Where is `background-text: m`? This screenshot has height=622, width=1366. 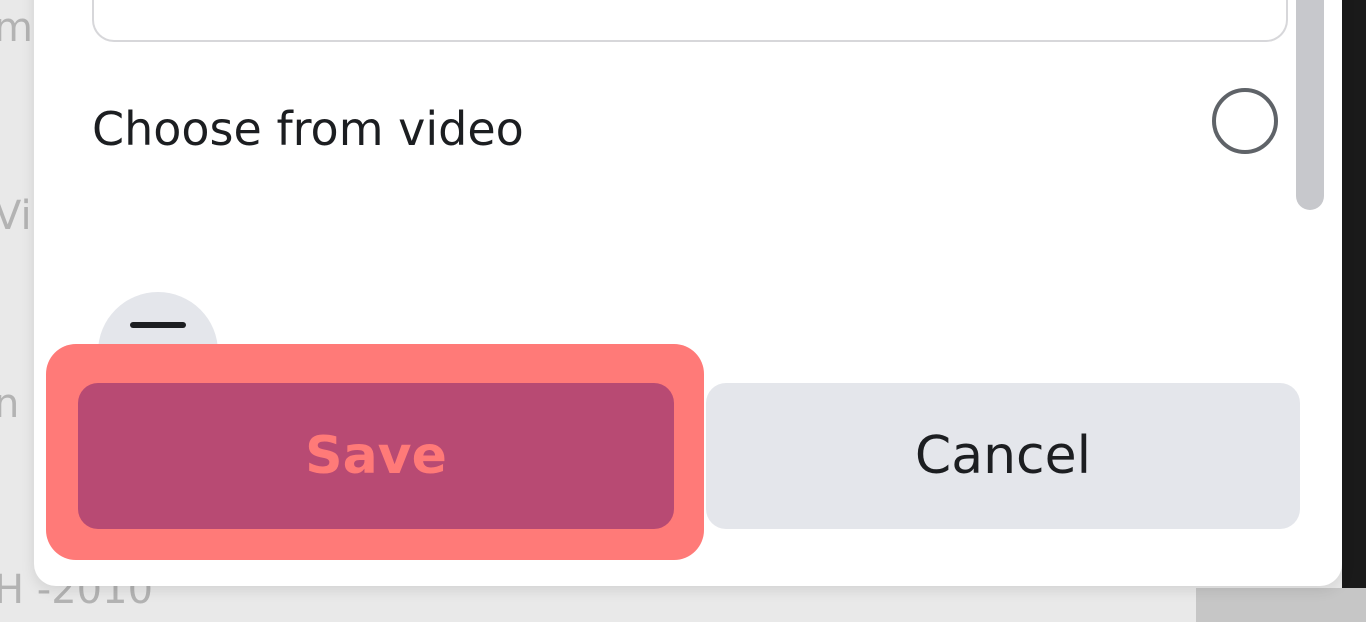 background-text: m is located at coordinates (16, 28).